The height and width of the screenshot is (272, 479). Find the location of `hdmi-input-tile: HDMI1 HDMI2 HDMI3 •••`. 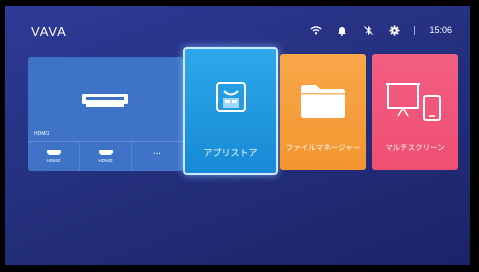

hdmi-input-tile: HDMI1 HDMI2 HDMI3 ••• is located at coordinates (105, 114).